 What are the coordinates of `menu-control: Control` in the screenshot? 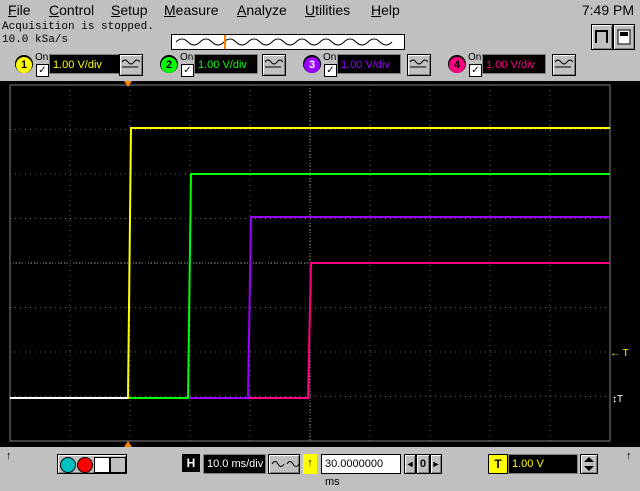 It's located at (71, 10).